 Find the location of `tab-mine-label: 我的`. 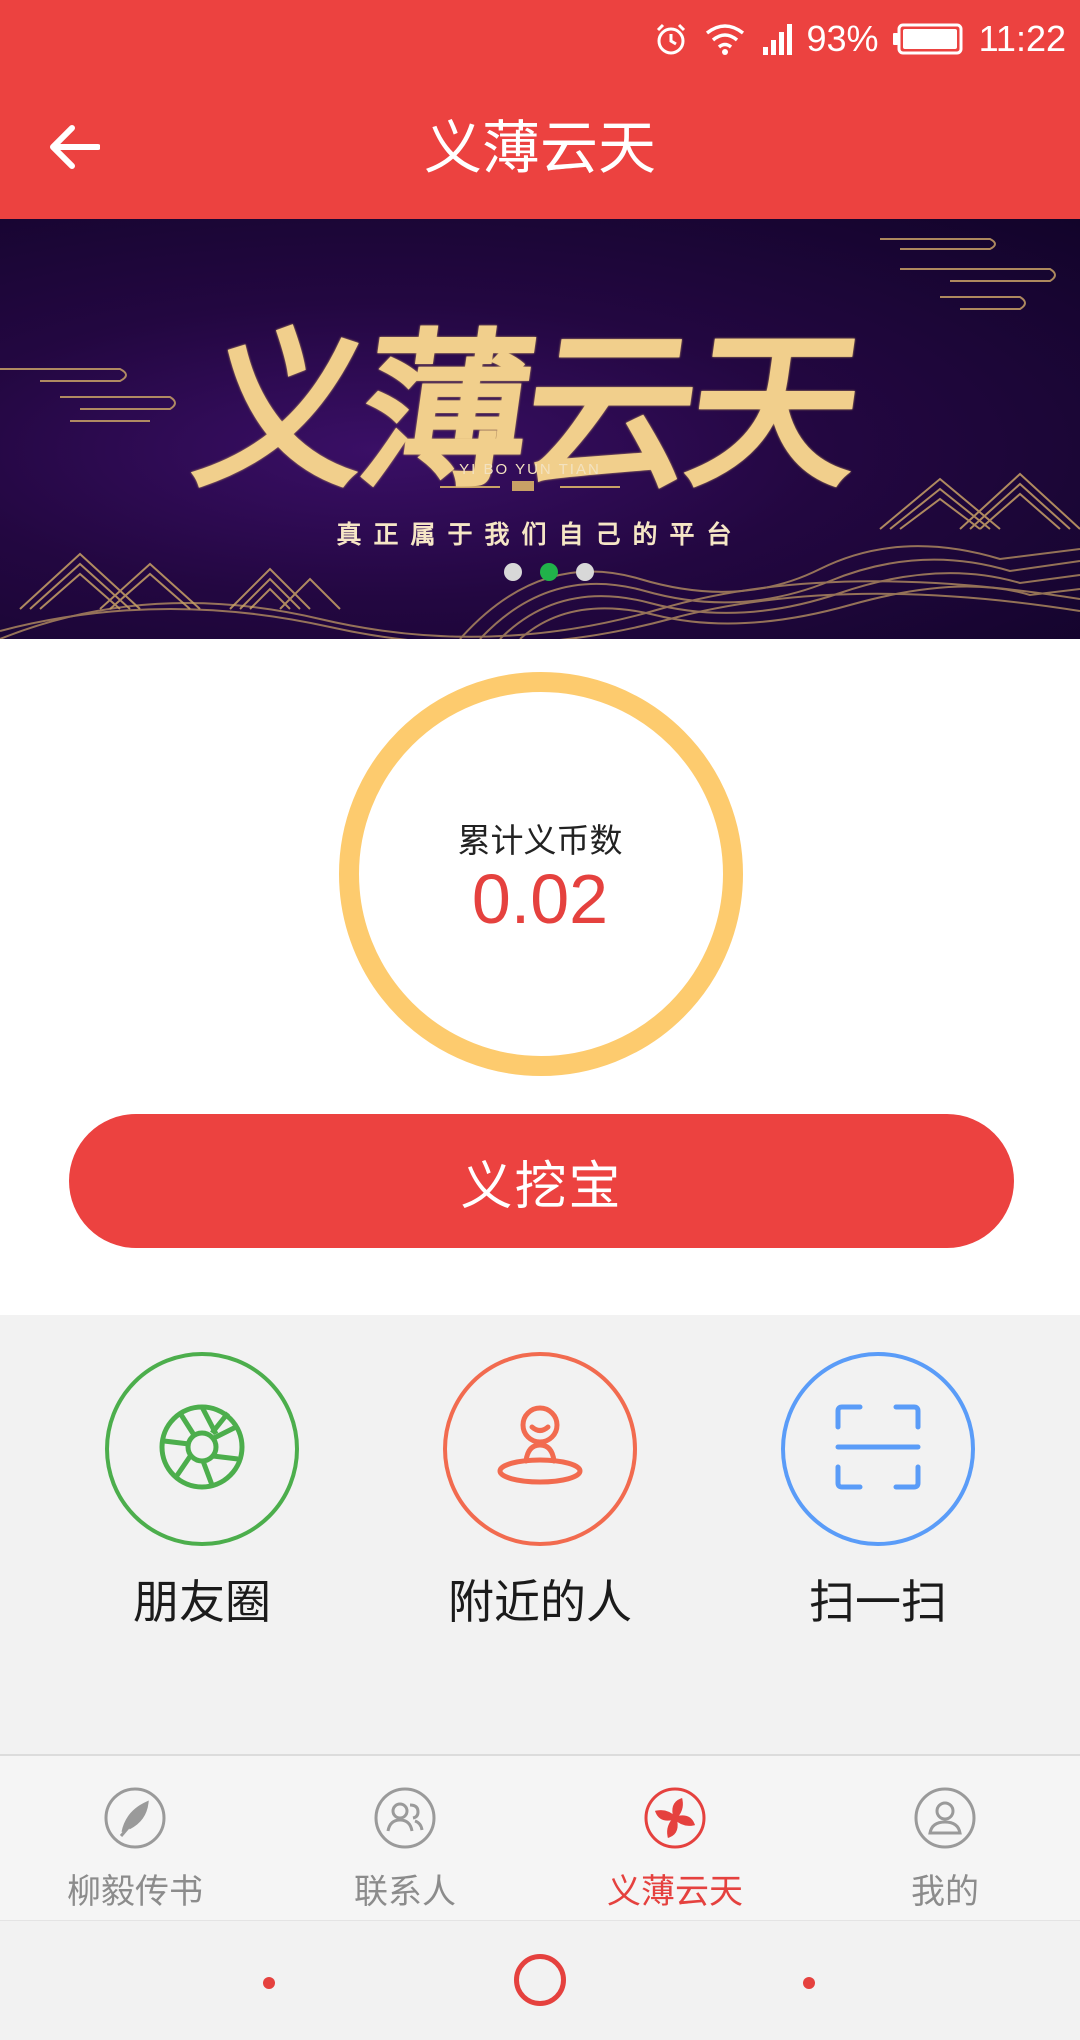

tab-mine-label: 我的 is located at coordinates (945, 1892).